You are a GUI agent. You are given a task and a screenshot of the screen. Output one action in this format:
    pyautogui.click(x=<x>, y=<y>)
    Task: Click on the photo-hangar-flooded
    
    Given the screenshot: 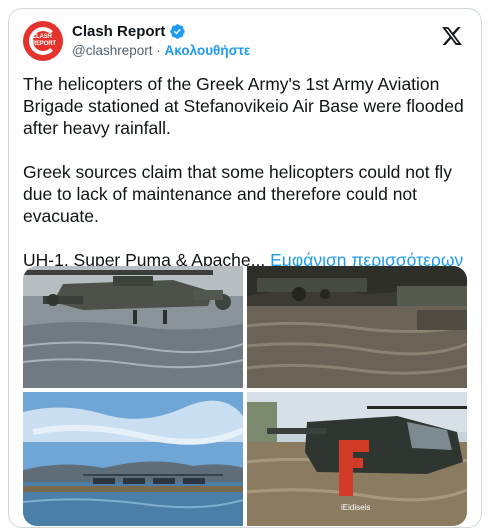 What is the action you would take?
    pyautogui.click(x=357, y=327)
    